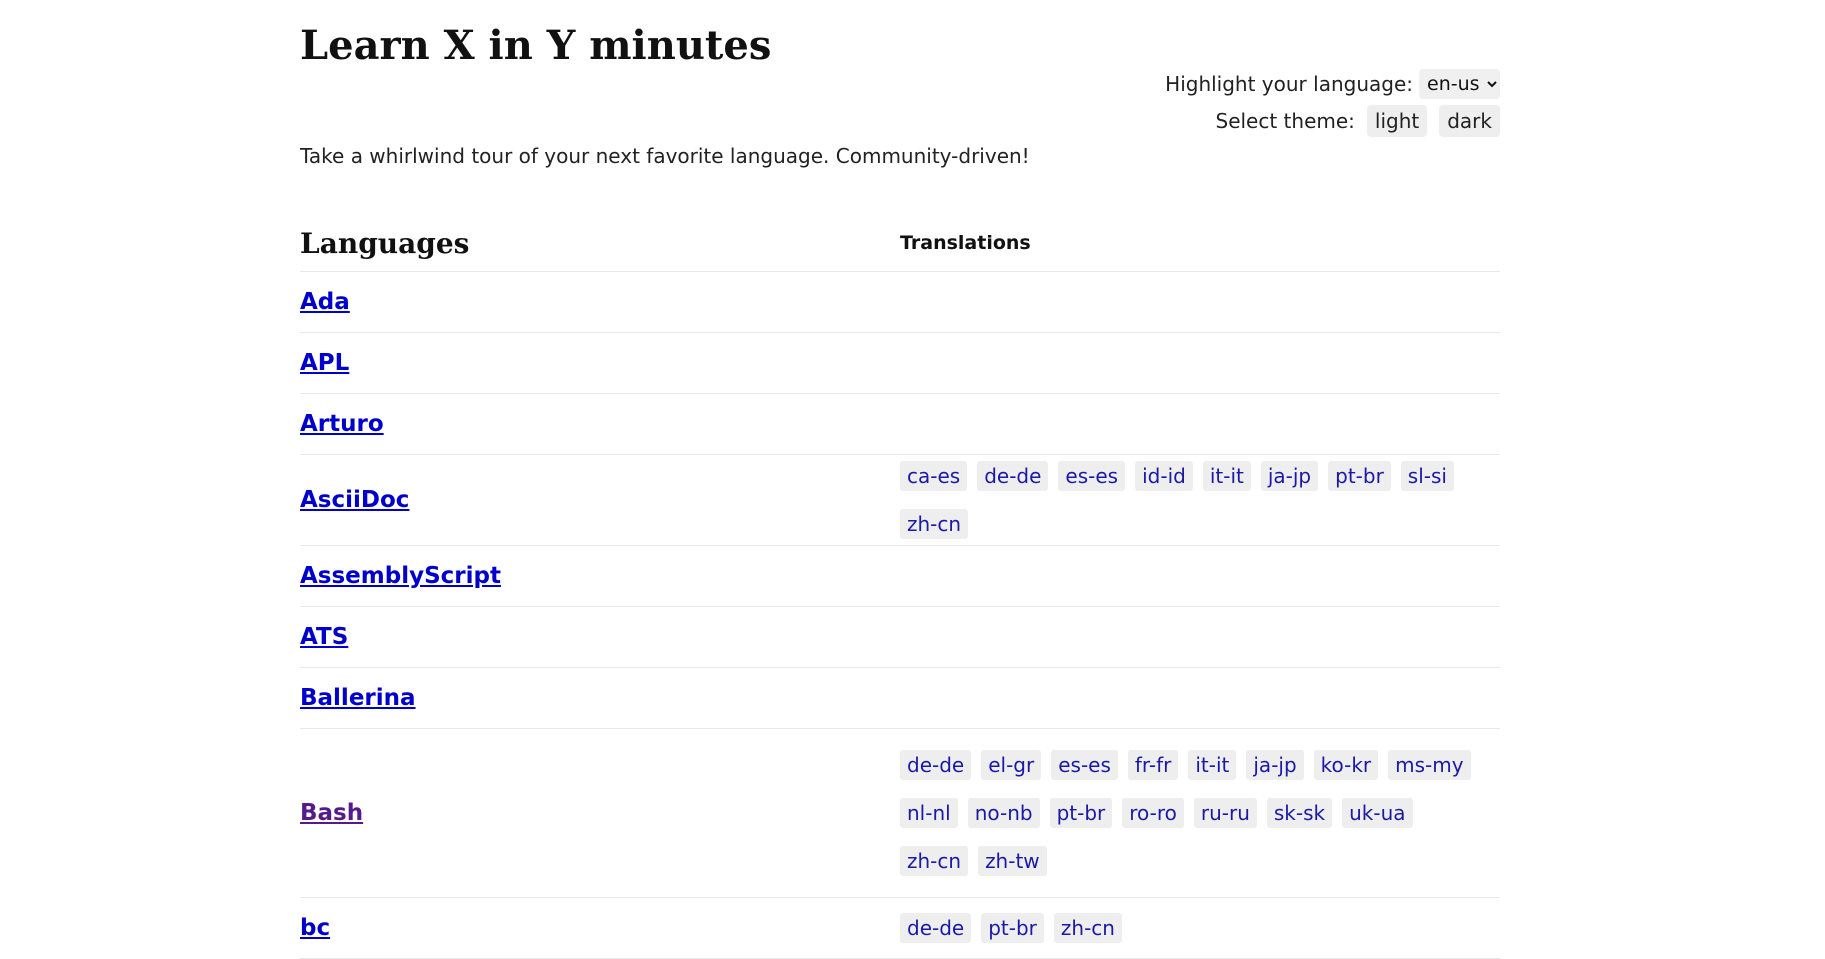  I want to click on language-cell: Ada, so click(600, 302).